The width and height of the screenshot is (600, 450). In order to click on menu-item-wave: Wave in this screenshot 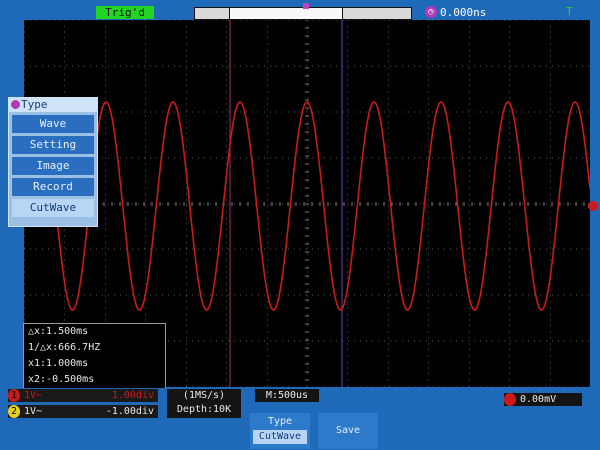, I will do `click(53, 124)`.